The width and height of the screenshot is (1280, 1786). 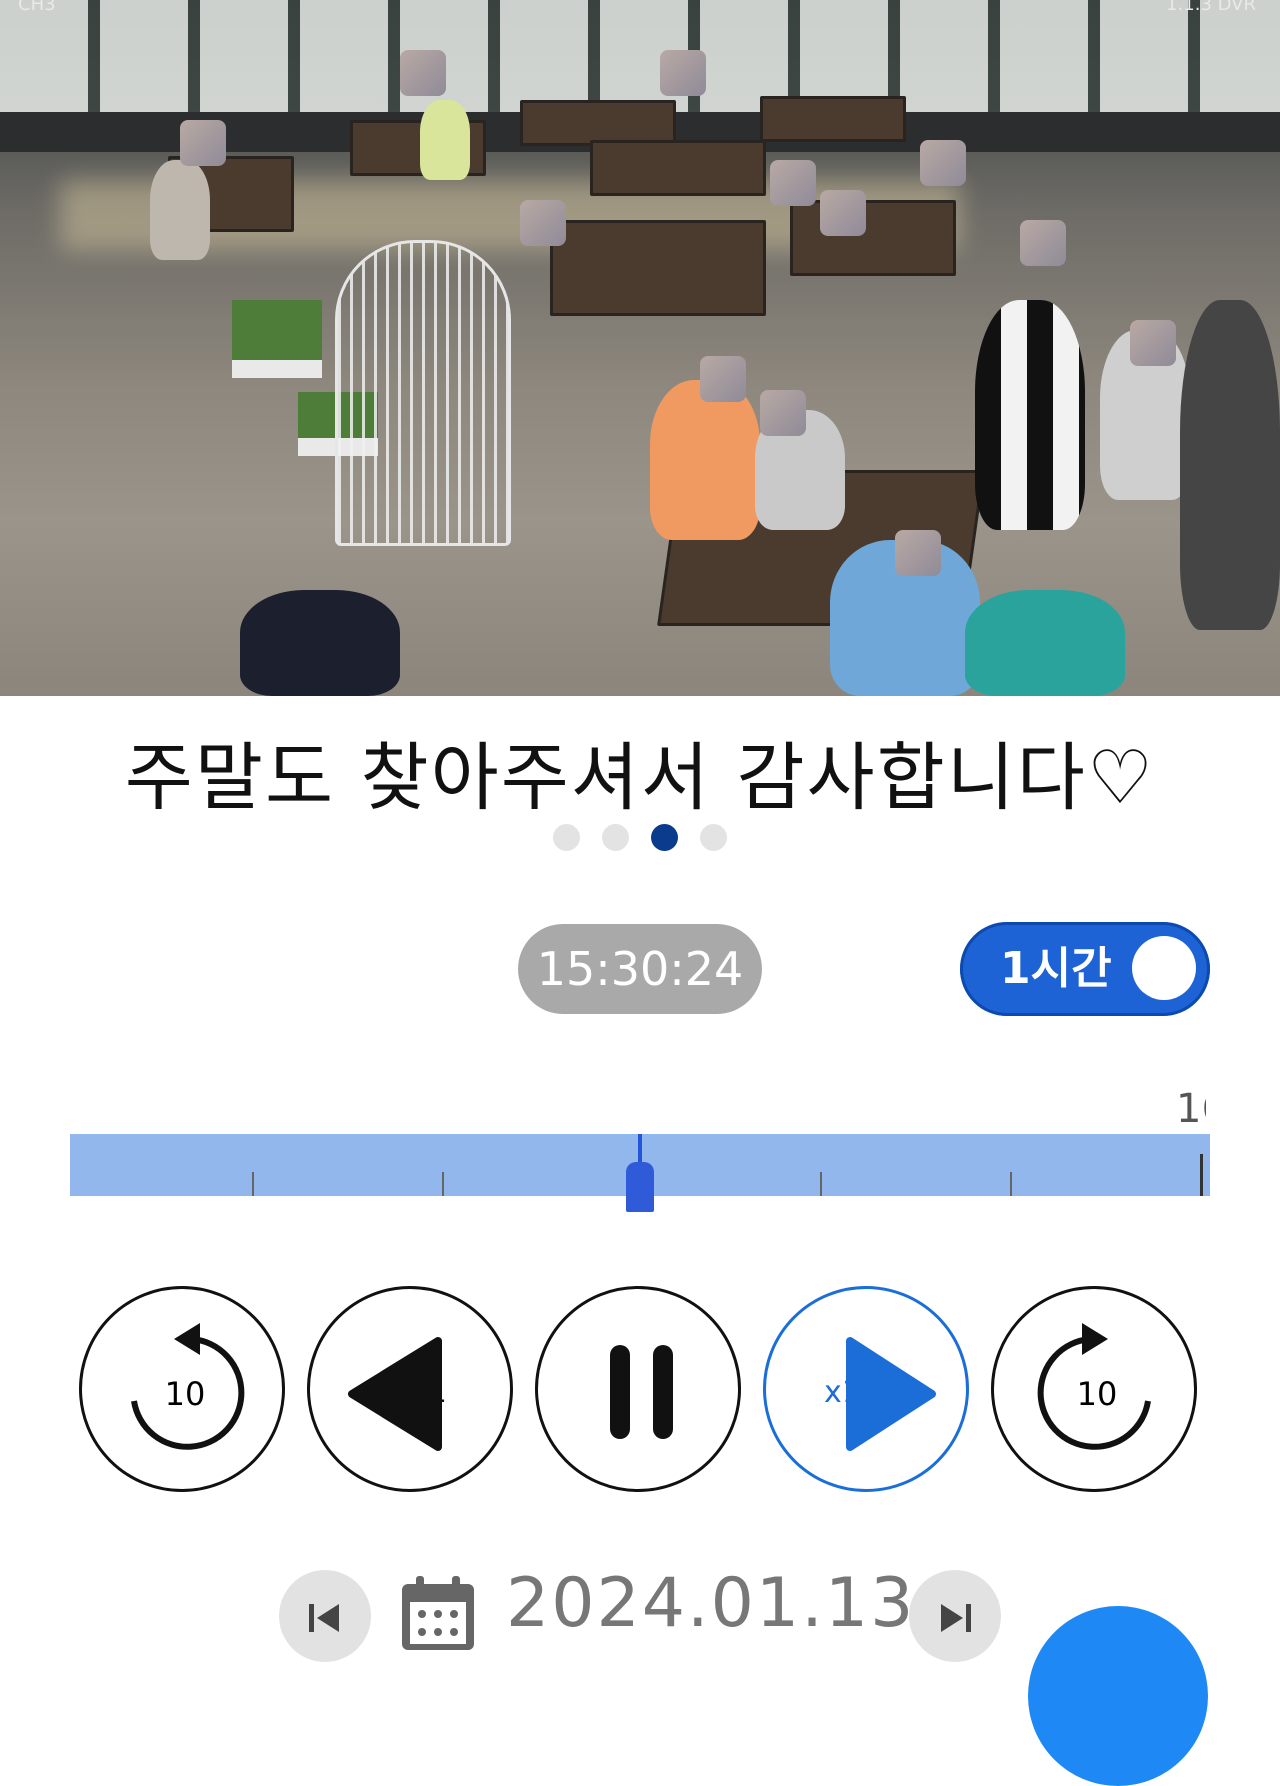 What do you see at coordinates (640, 837) in the screenshot?
I see `carousel-pager` at bounding box center [640, 837].